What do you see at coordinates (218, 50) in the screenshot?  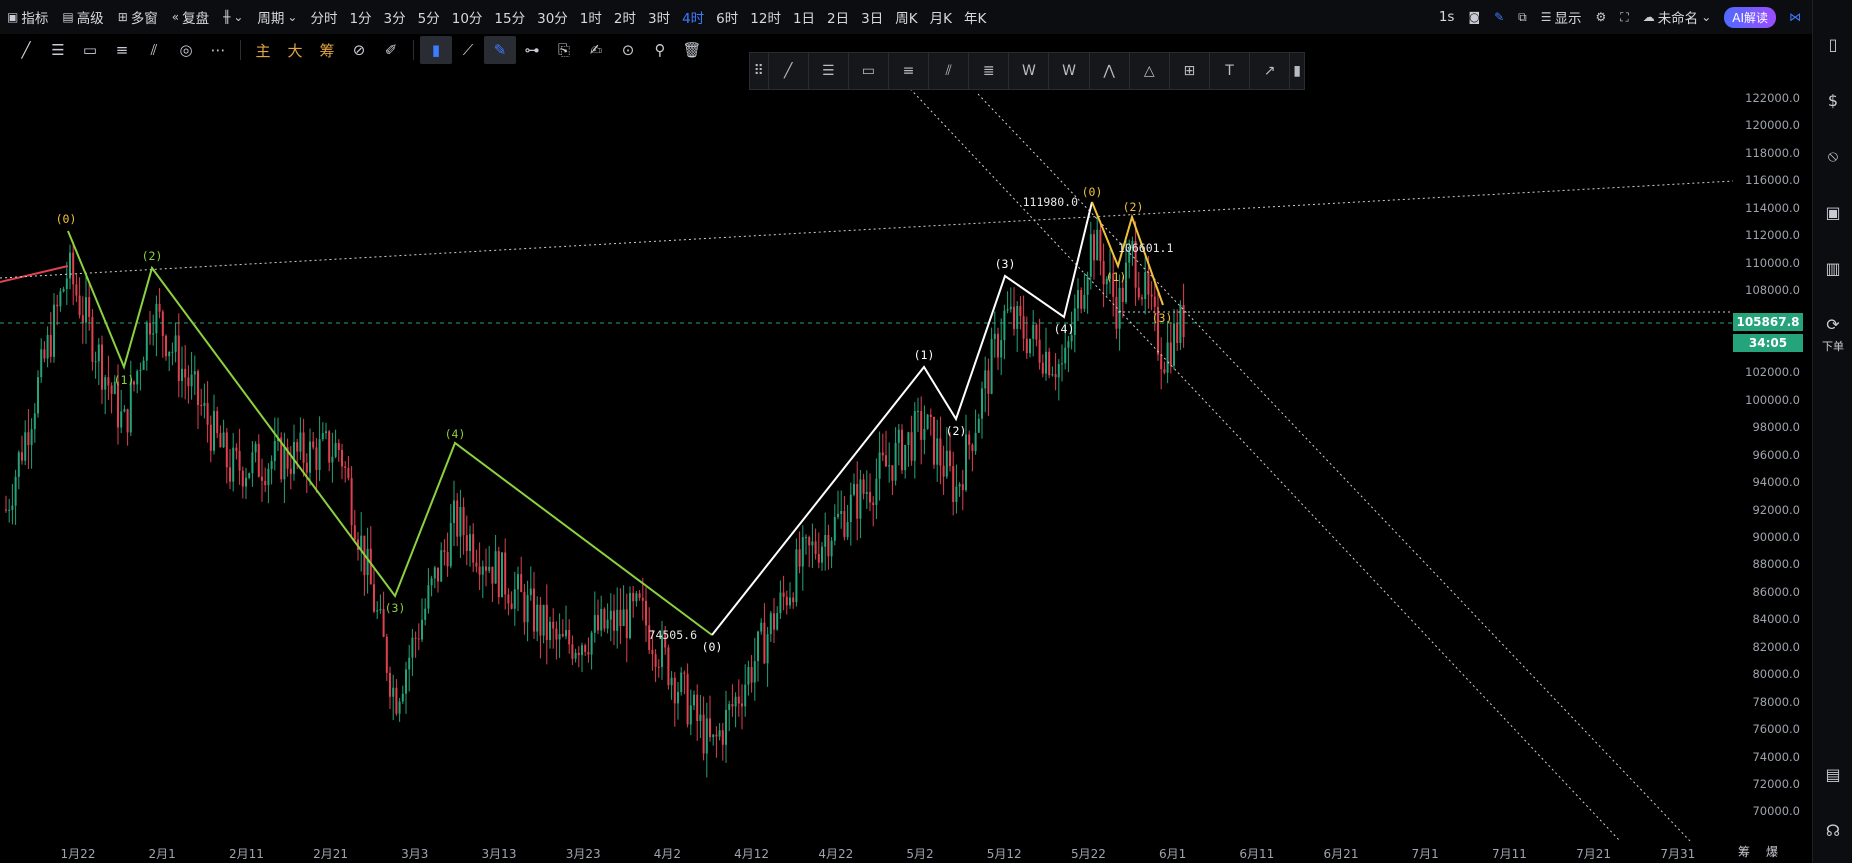 I see `more-tools: ⋯` at bounding box center [218, 50].